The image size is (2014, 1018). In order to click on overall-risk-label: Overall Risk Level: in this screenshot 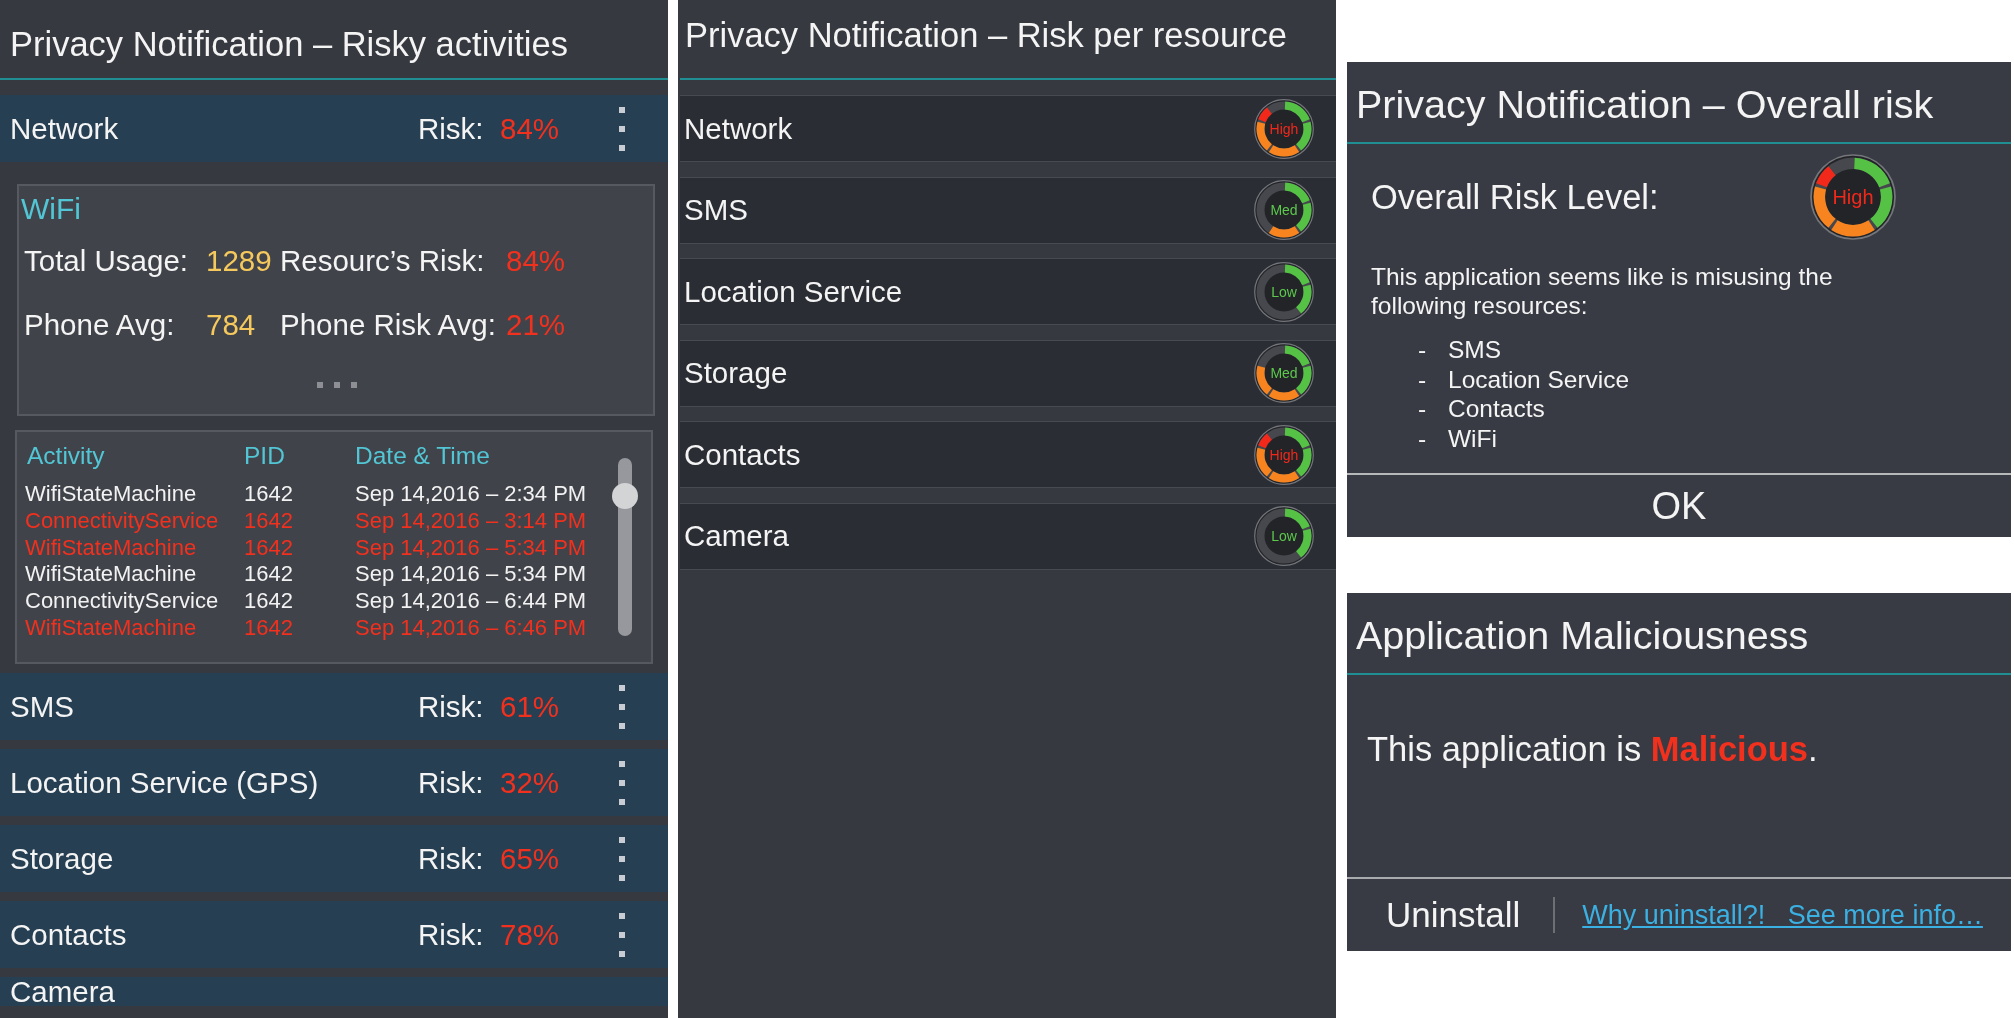, I will do `click(1515, 197)`.